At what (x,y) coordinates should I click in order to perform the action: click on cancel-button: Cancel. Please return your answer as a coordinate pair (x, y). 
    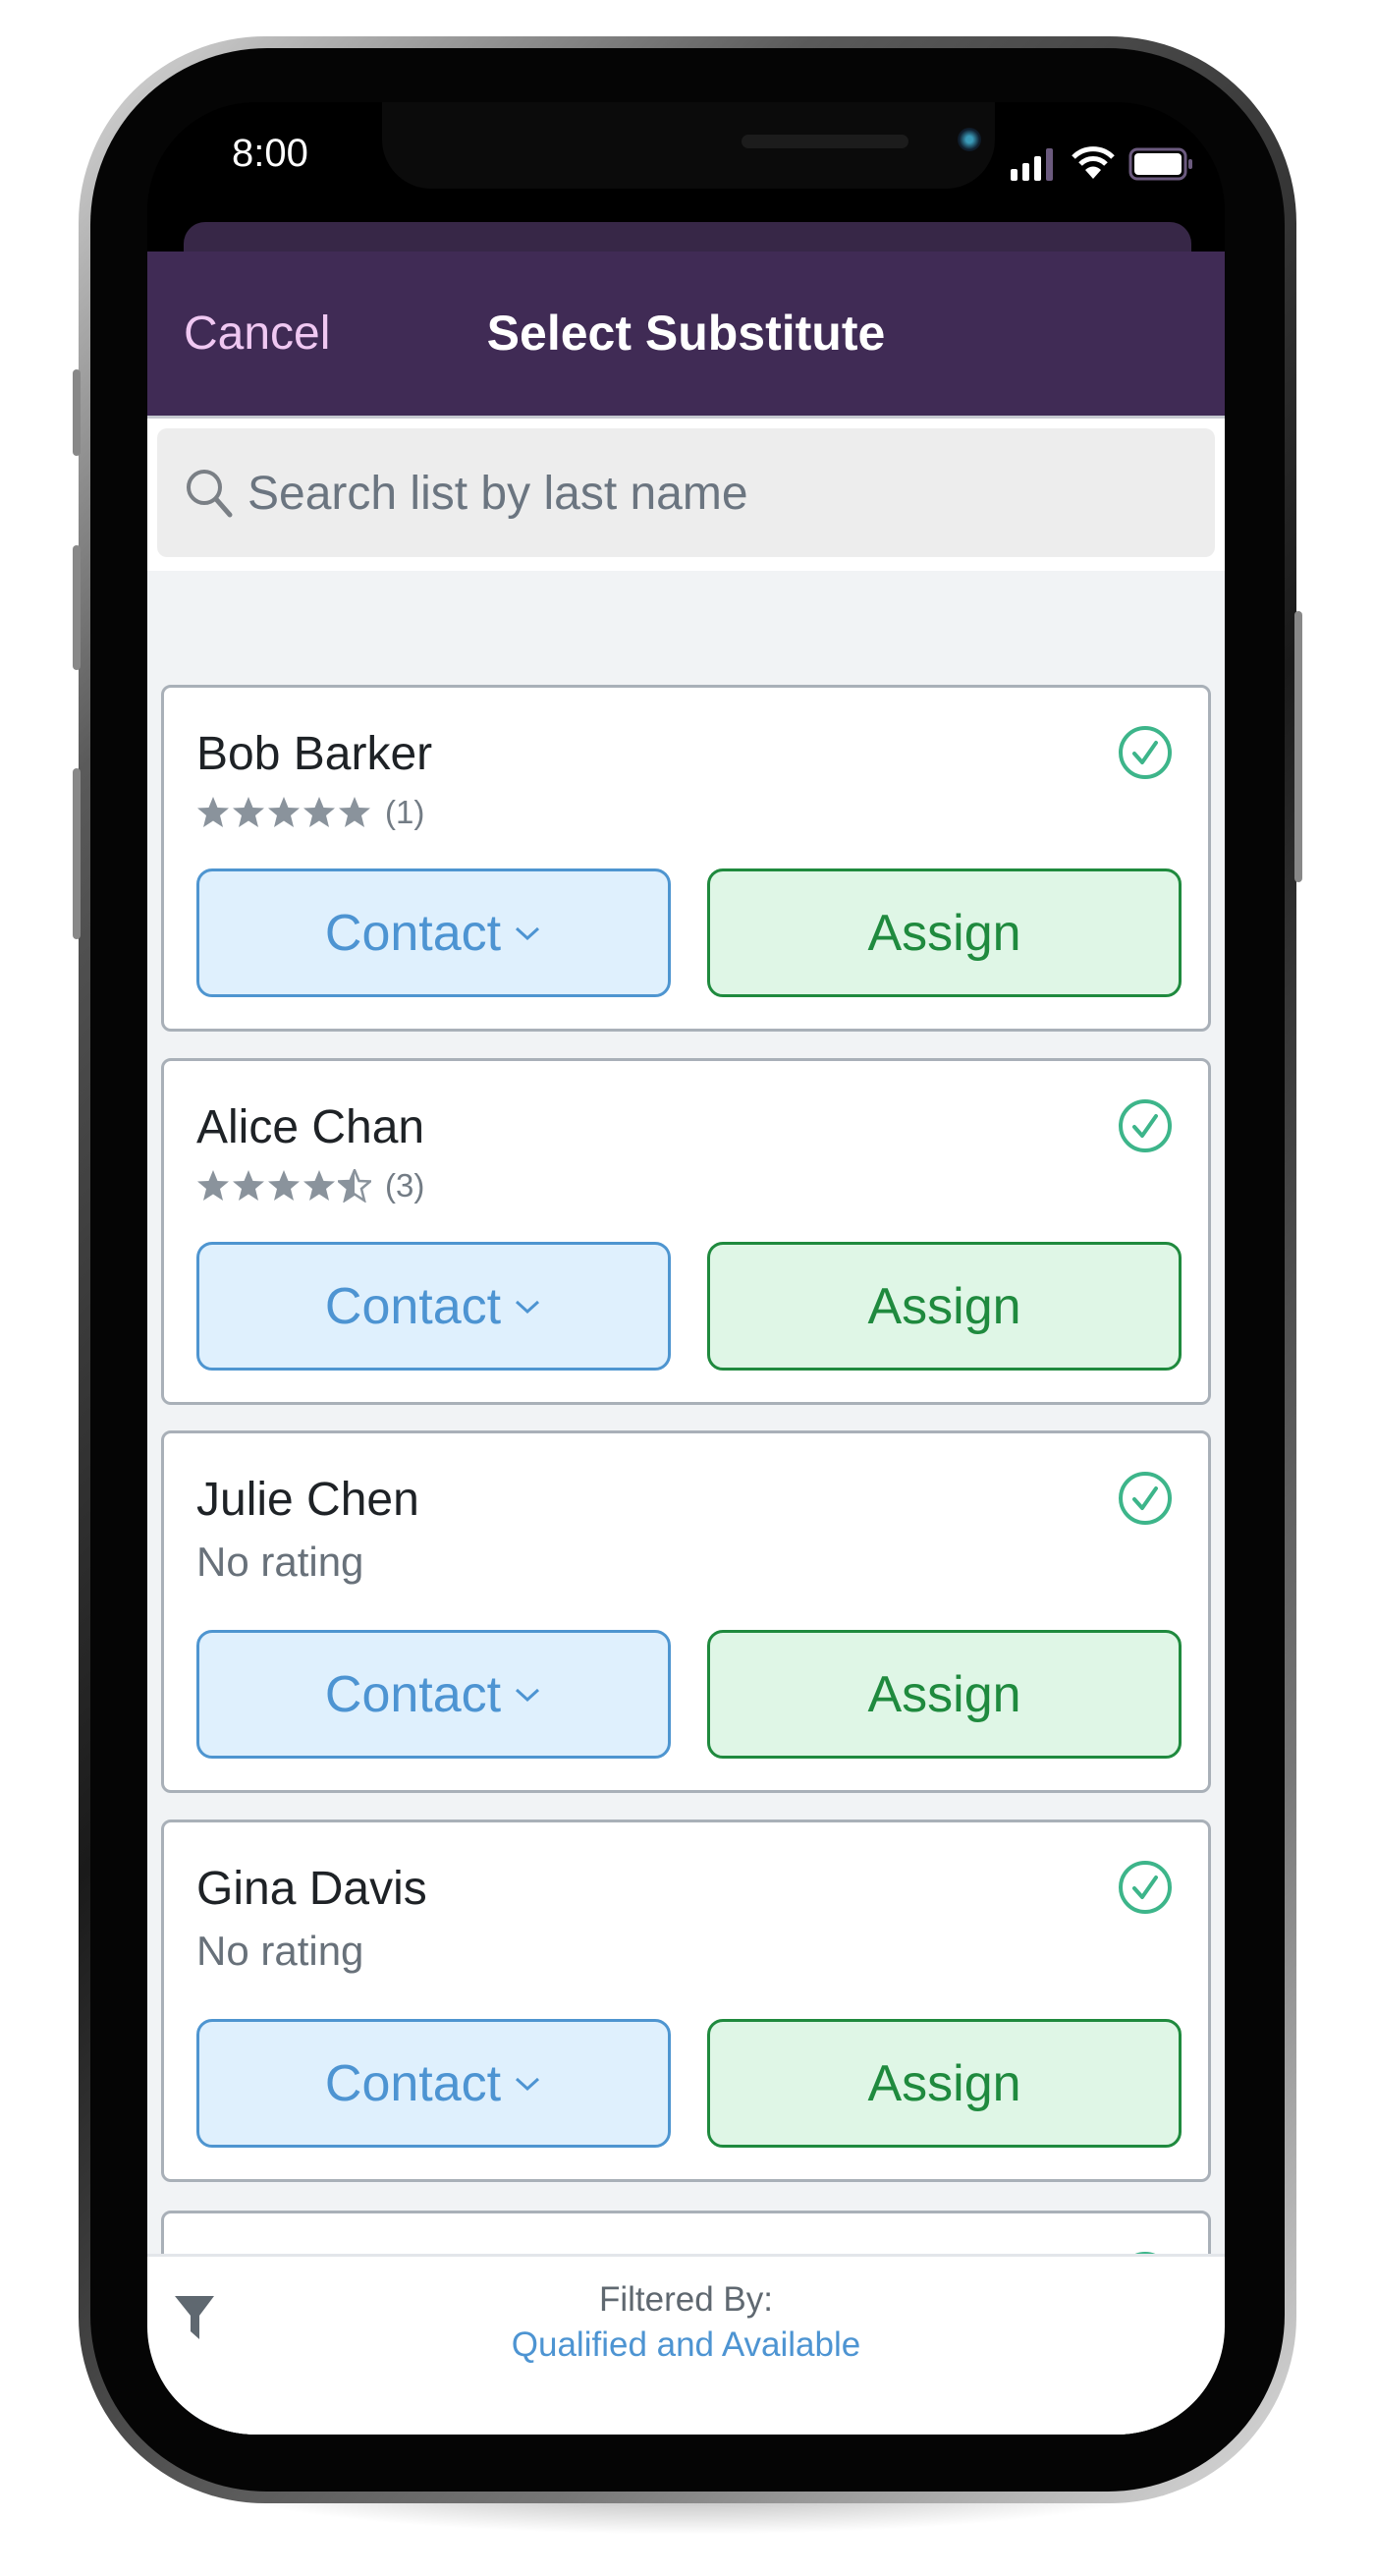
    Looking at the image, I should click on (257, 334).